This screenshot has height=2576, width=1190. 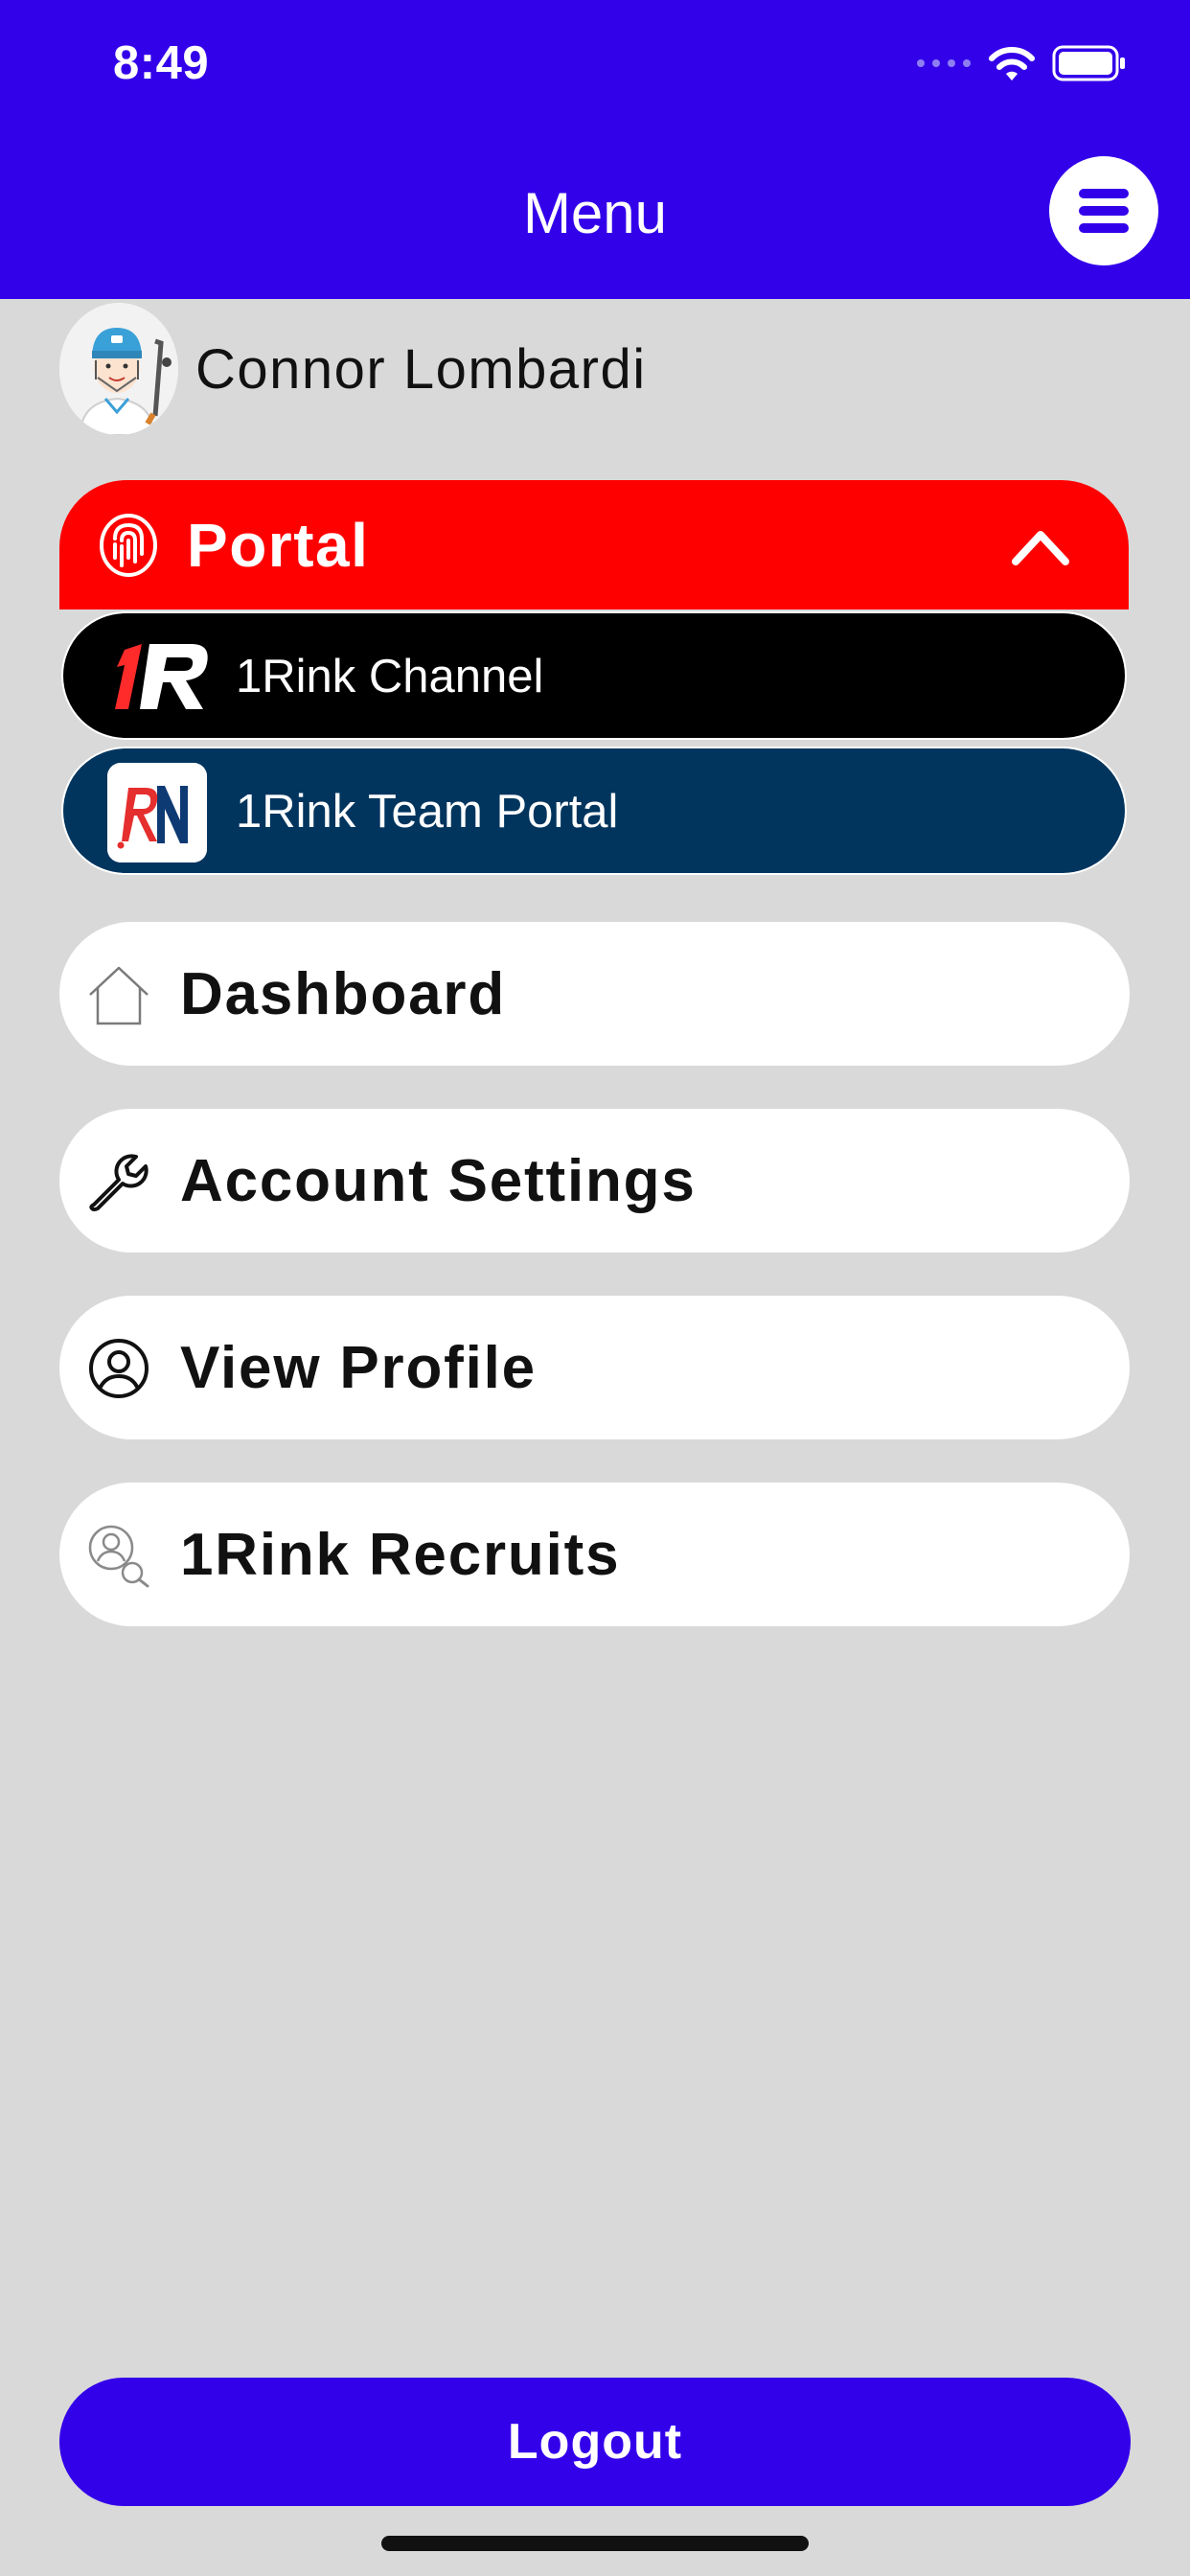 What do you see at coordinates (157, 812) in the screenshot?
I see `rn-logo-icon` at bounding box center [157, 812].